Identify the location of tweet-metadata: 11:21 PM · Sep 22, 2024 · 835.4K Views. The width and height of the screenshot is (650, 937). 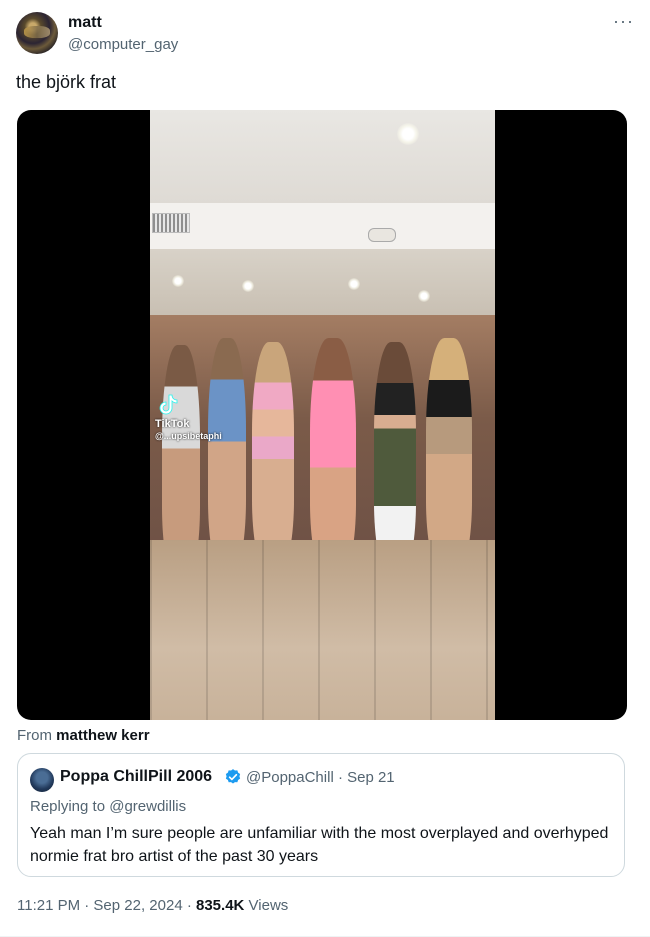
(152, 905).